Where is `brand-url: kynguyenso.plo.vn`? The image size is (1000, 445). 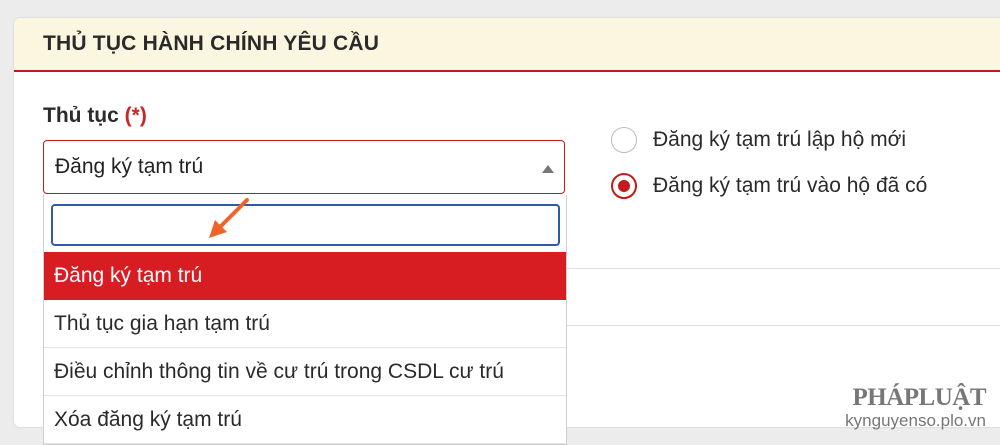 brand-url: kynguyenso.plo.vn is located at coordinates (915, 420).